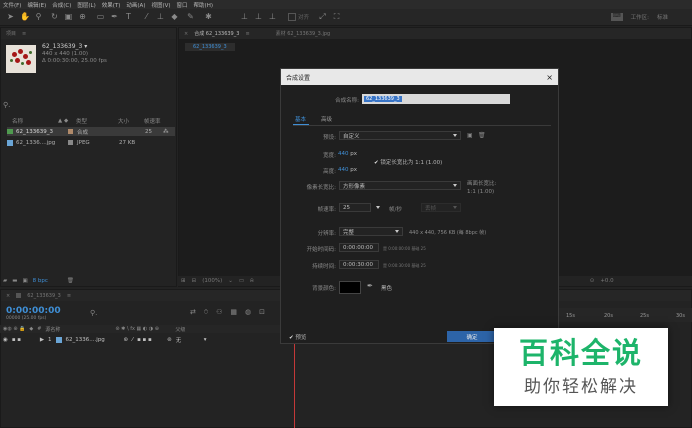  Describe the element at coordinates (174, 16) in the screenshot. I see `eraser-tool-icon: ◆` at that location.